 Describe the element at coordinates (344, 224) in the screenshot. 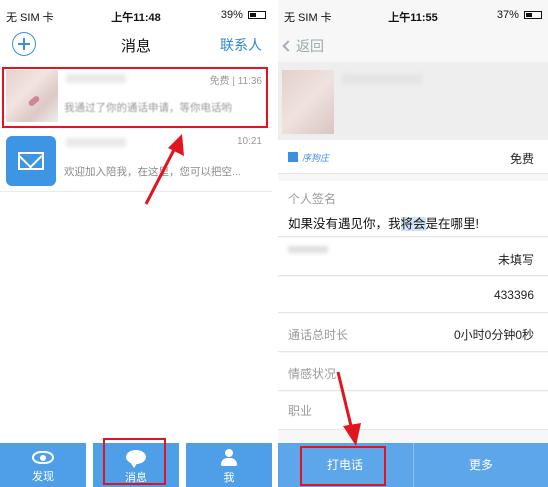

I see `signature-text-before: 如果没有遇见你，我` at that location.